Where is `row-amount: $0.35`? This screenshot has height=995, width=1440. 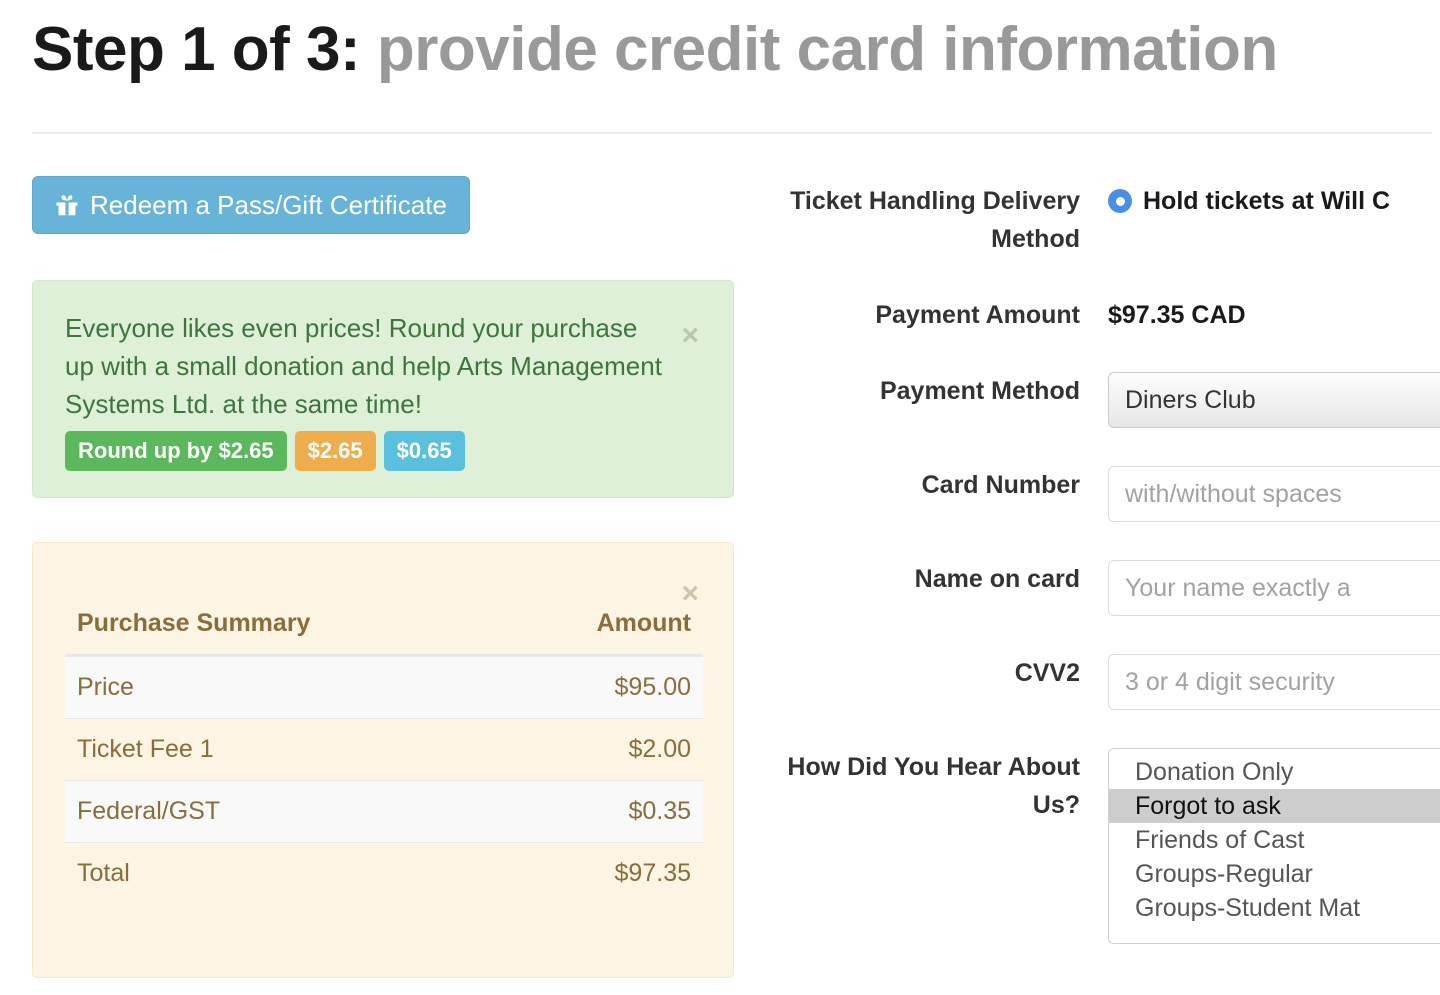 row-amount: $0.35 is located at coordinates (602, 811).